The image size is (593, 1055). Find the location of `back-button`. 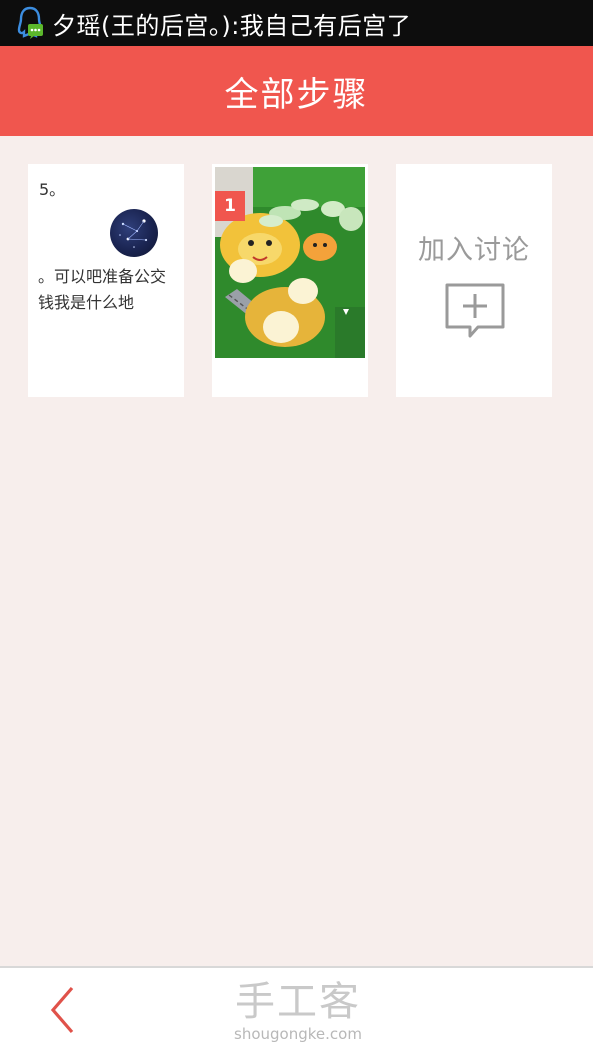

back-button is located at coordinates (63, 1012).